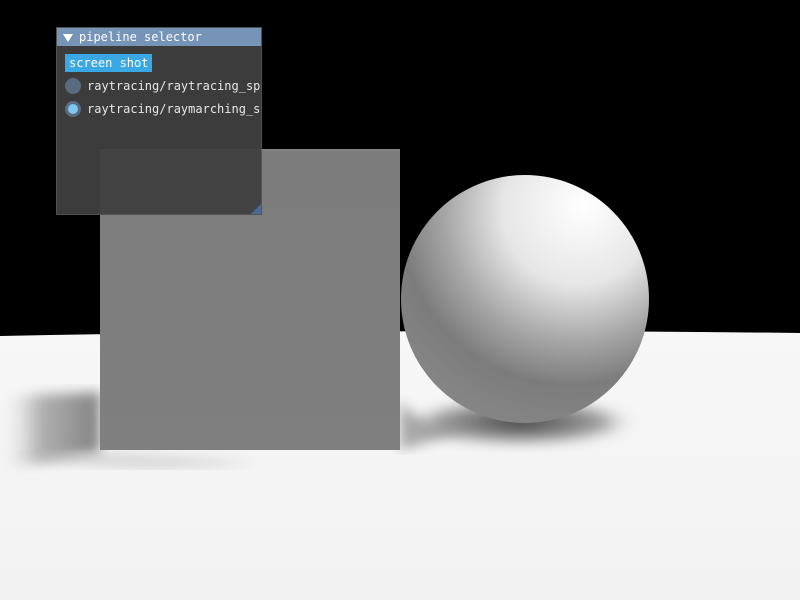 The width and height of the screenshot is (800, 600). What do you see at coordinates (174, 86) in the screenshot?
I see `radio-label: raytracing/raytracing_sphere` at bounding box center [174, 86].